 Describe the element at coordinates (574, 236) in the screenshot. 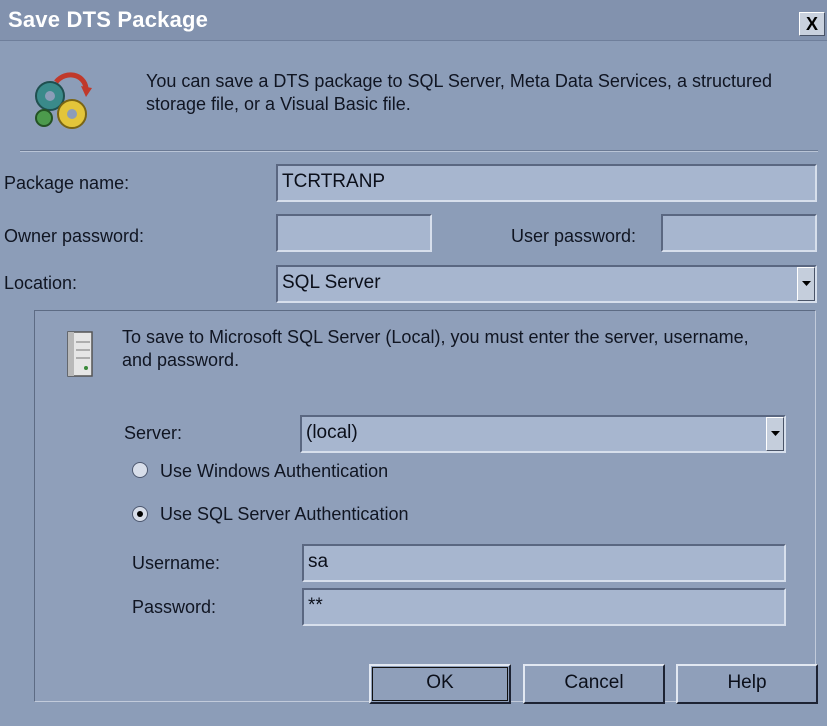

I see `user-password-label: User password:` at that location.